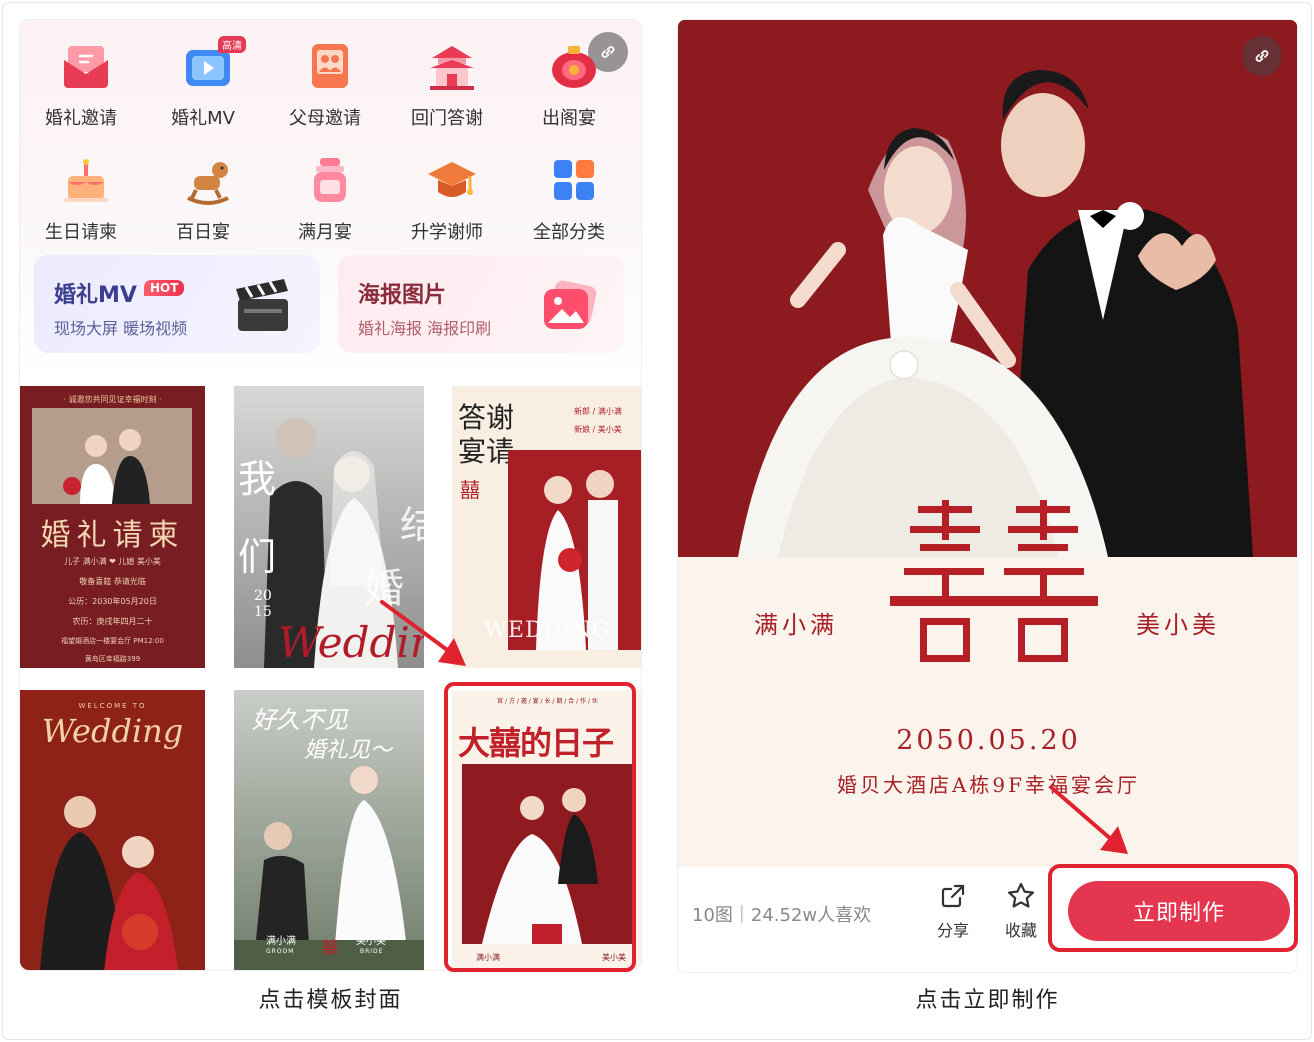  What do you see at coordinates (177, 304) in the screenshot?
I see `promo-card-wedding-mv: 婚礼MV HOT 现场大屏 暖场视频` at bounding box center [177, 304].